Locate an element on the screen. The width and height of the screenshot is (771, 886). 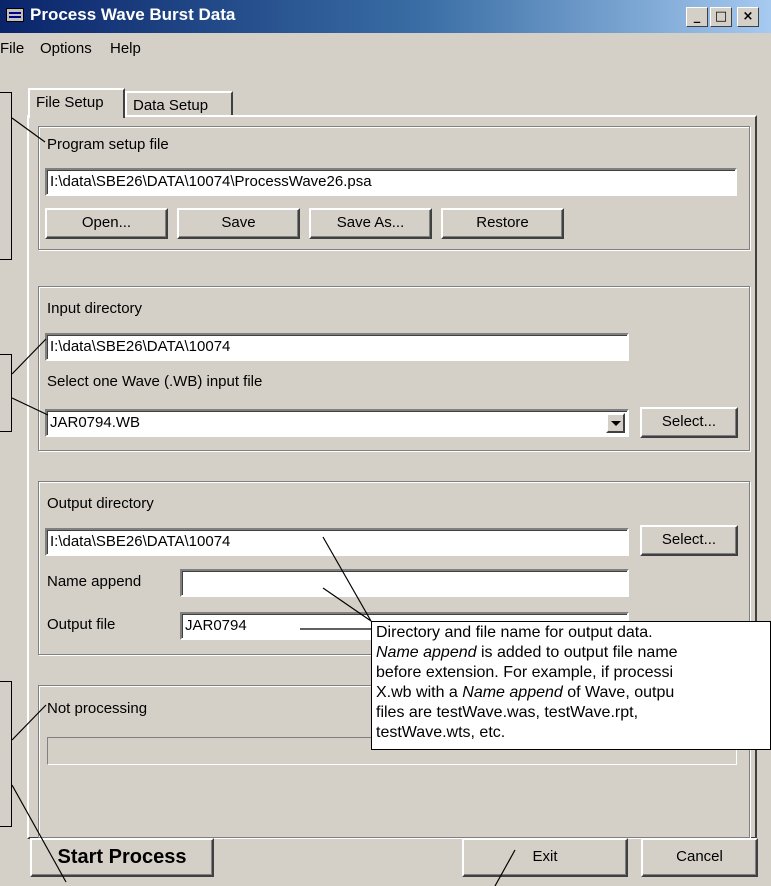
callout-line: Name append is added to output file name is located at coordinates (527, 652).